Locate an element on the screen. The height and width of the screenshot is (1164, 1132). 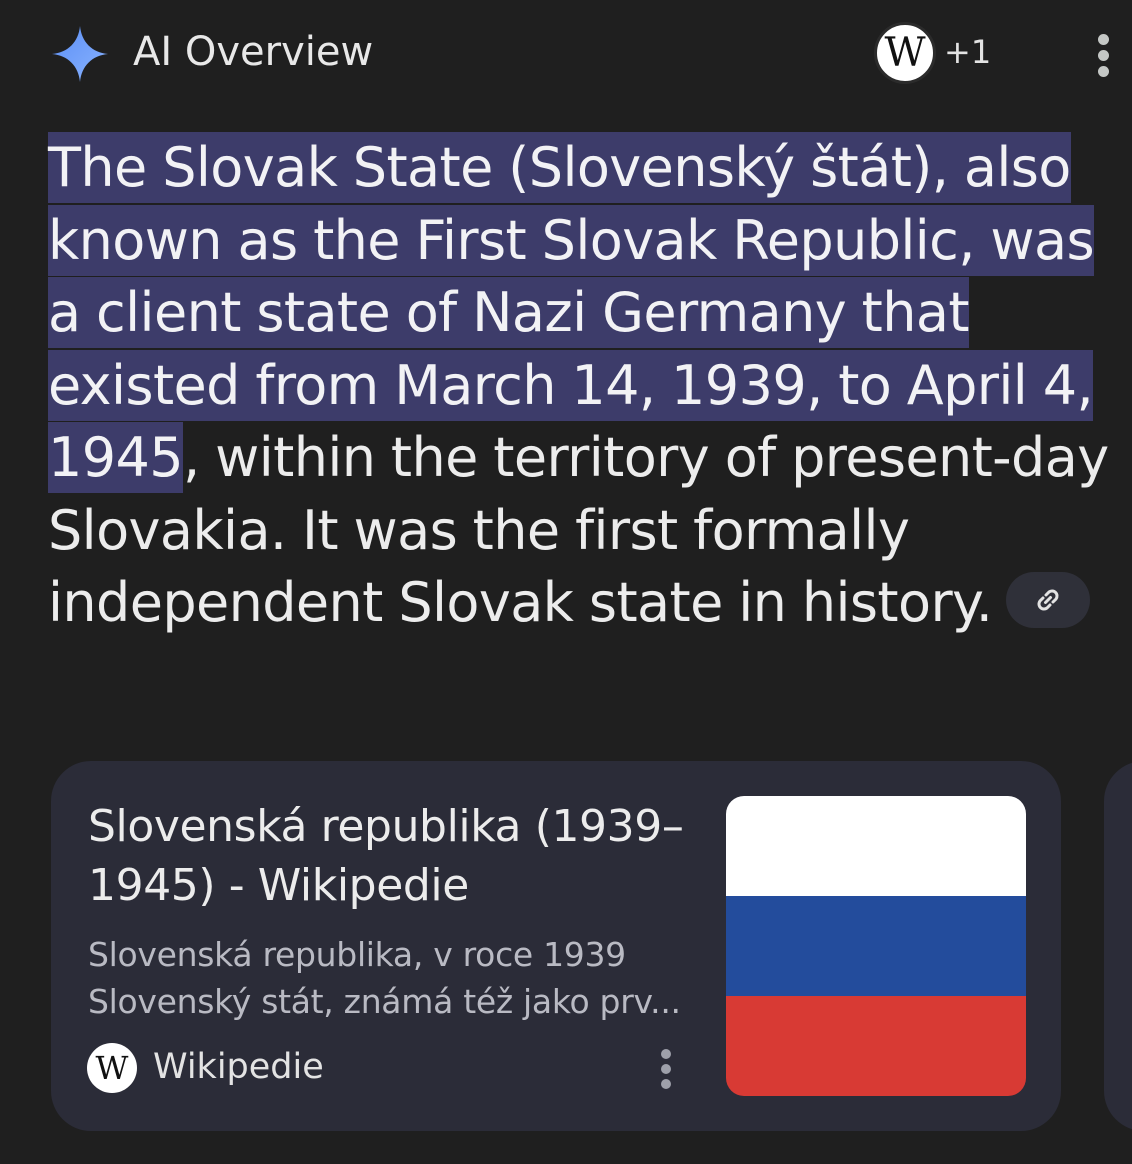
link-icon is located at coordinates (1048, 600).